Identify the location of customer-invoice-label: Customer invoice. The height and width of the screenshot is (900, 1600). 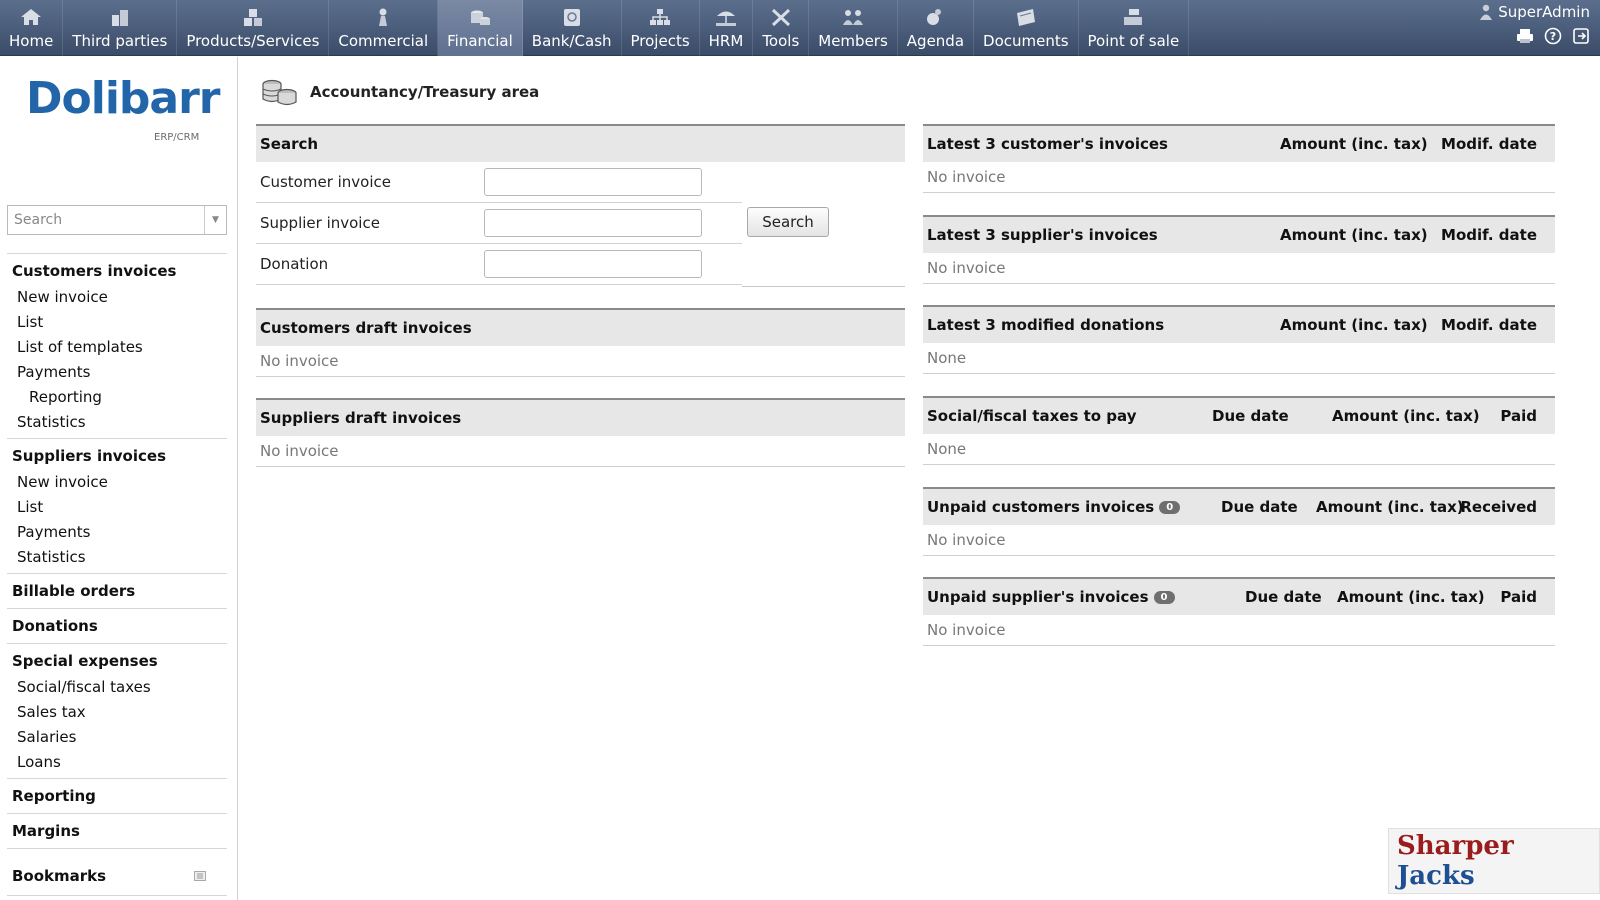
(326, 182).